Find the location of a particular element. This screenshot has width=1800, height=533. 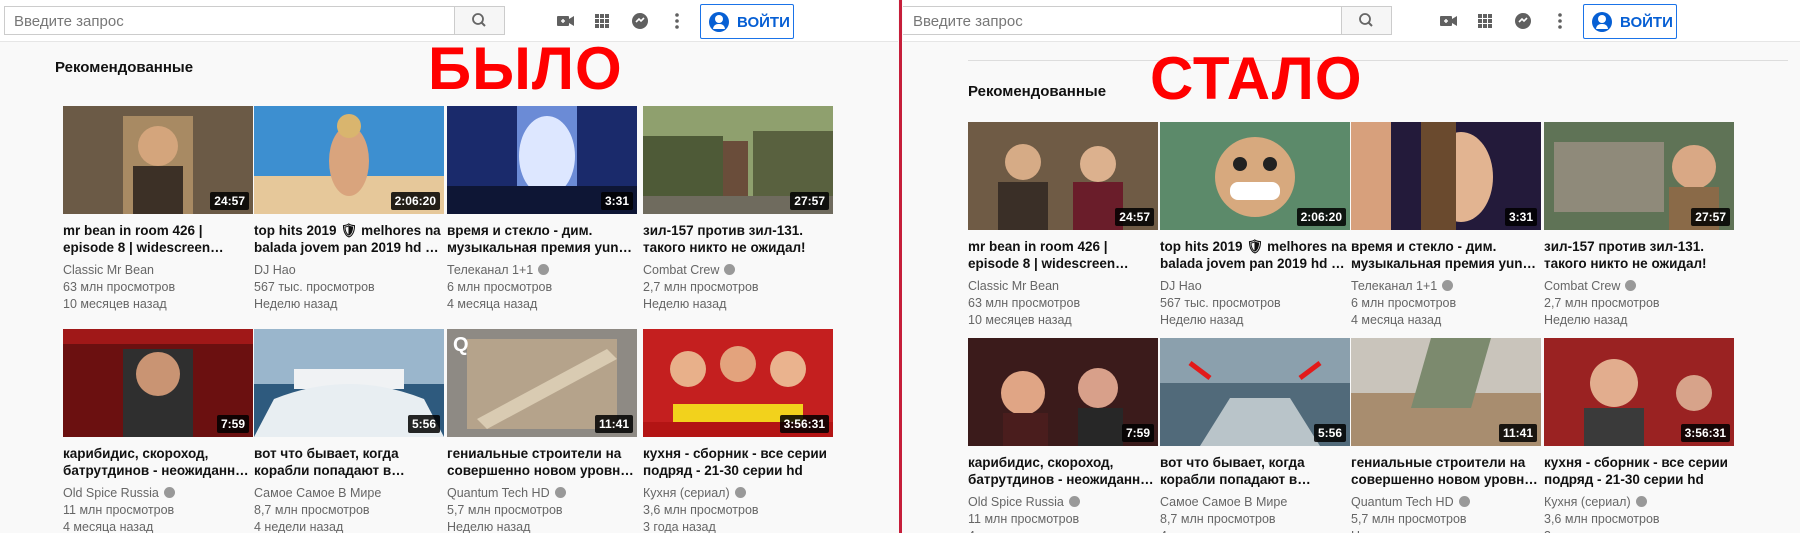

account-icon is located at coordinates (1602, 22).